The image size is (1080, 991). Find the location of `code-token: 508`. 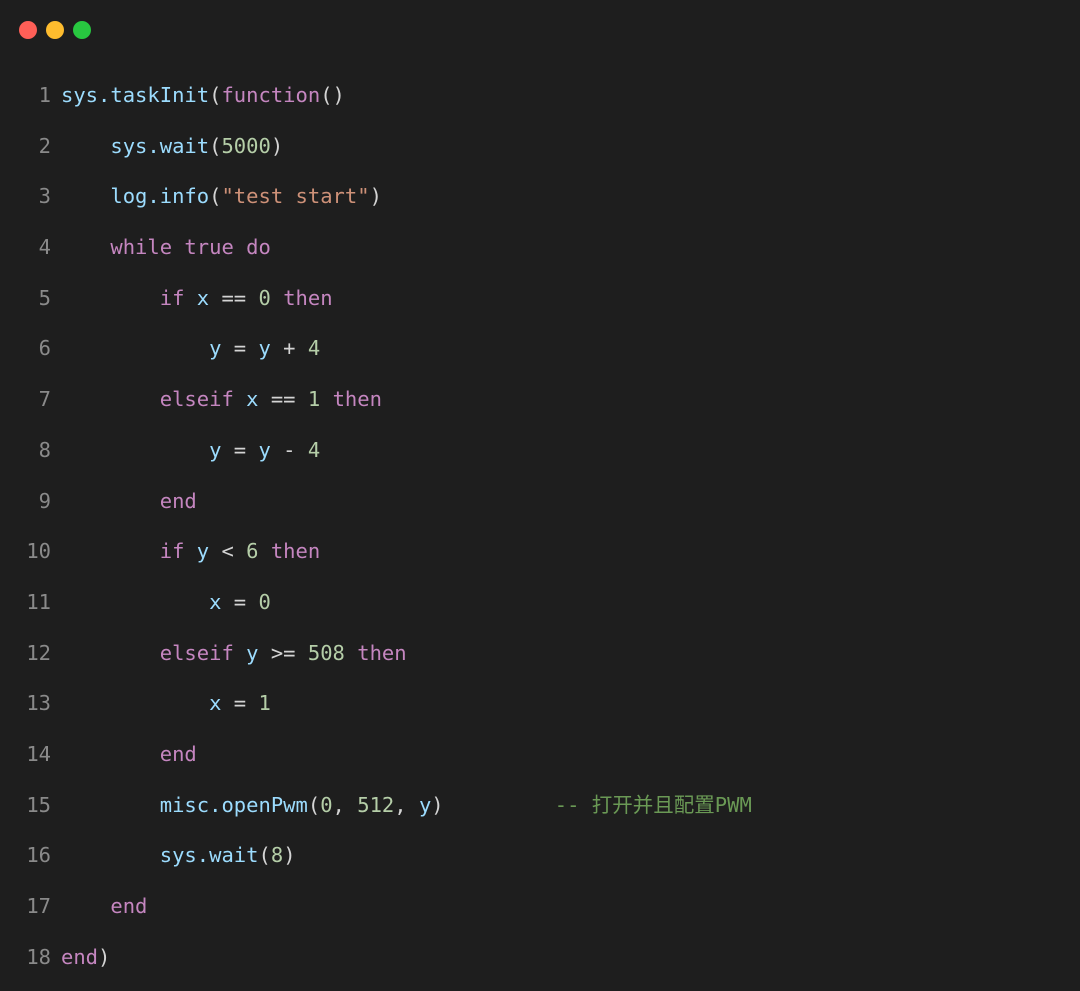

code-token: 508 is located at coordinates (326, 652).